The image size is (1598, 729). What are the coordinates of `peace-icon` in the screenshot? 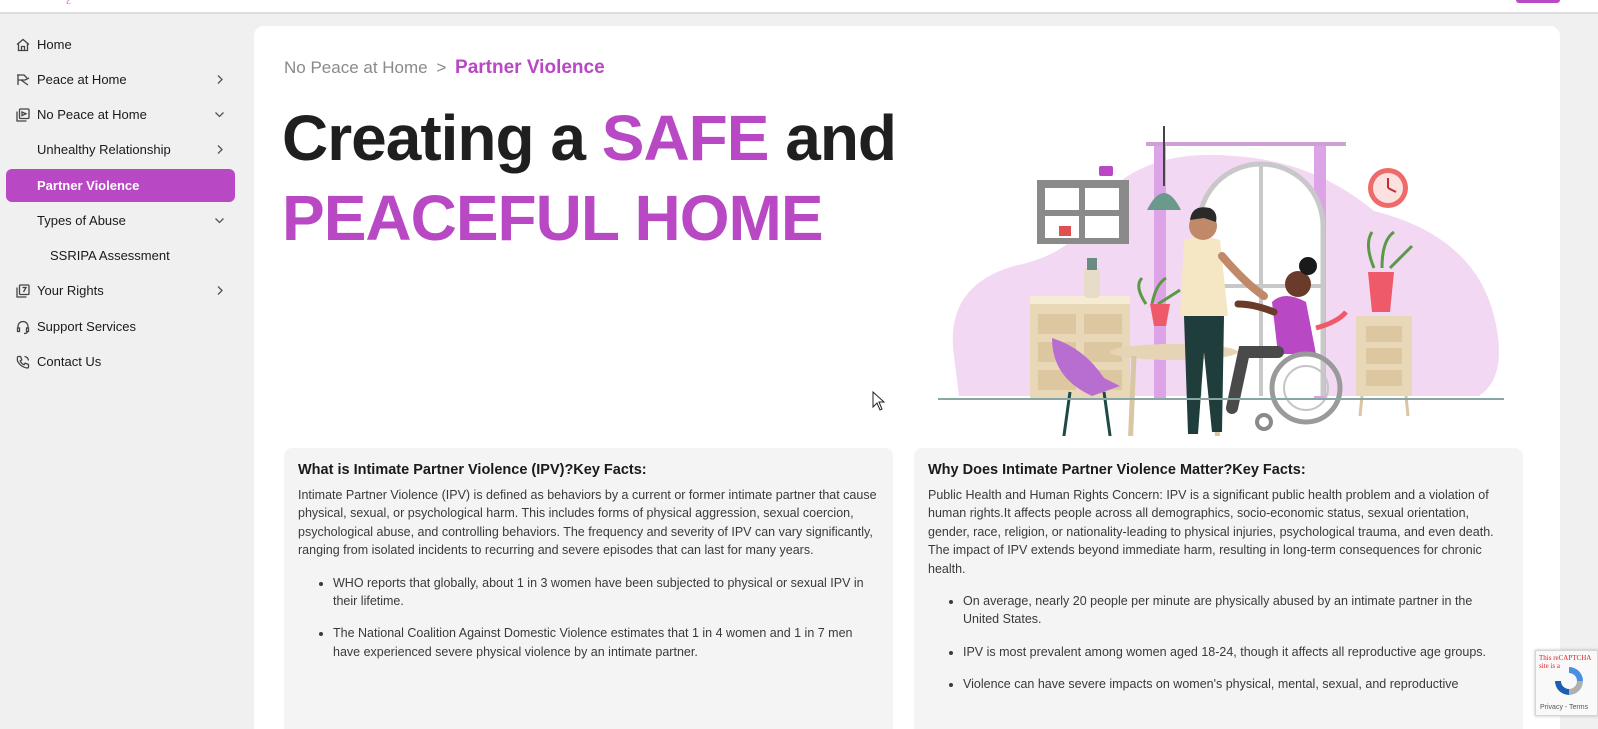 It's located at (23, 80).